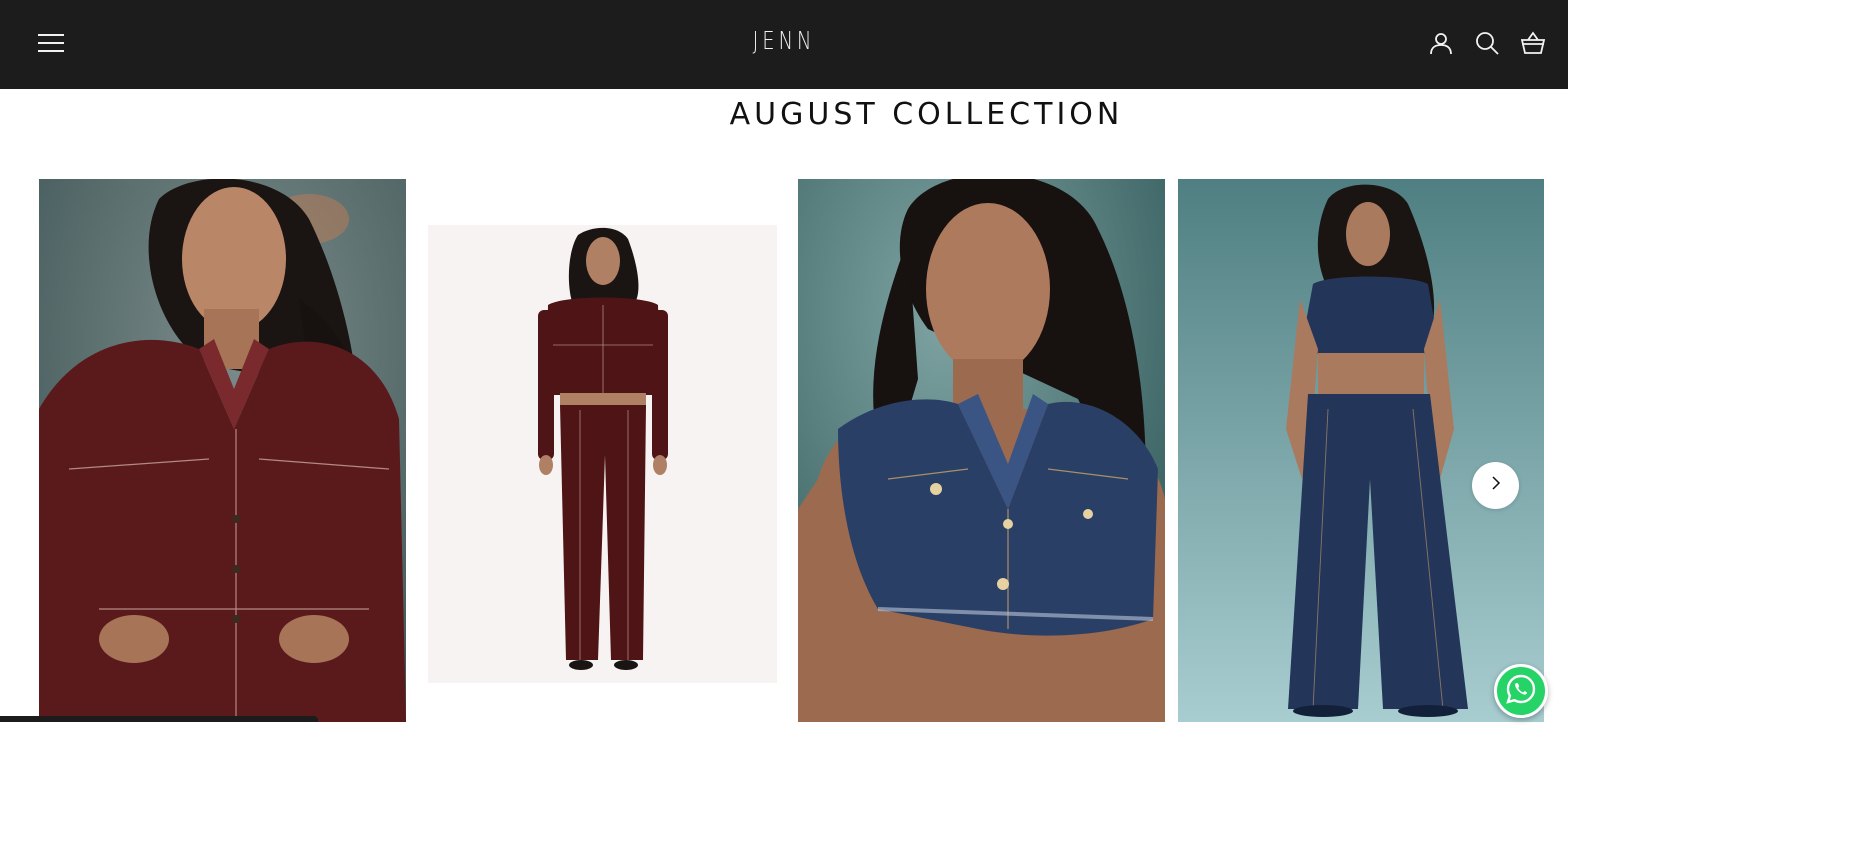  What do you see at coordinates (159, 719) in the screenshot?
I see `bottom-announcement-bar` at bounding box center [159, 719].